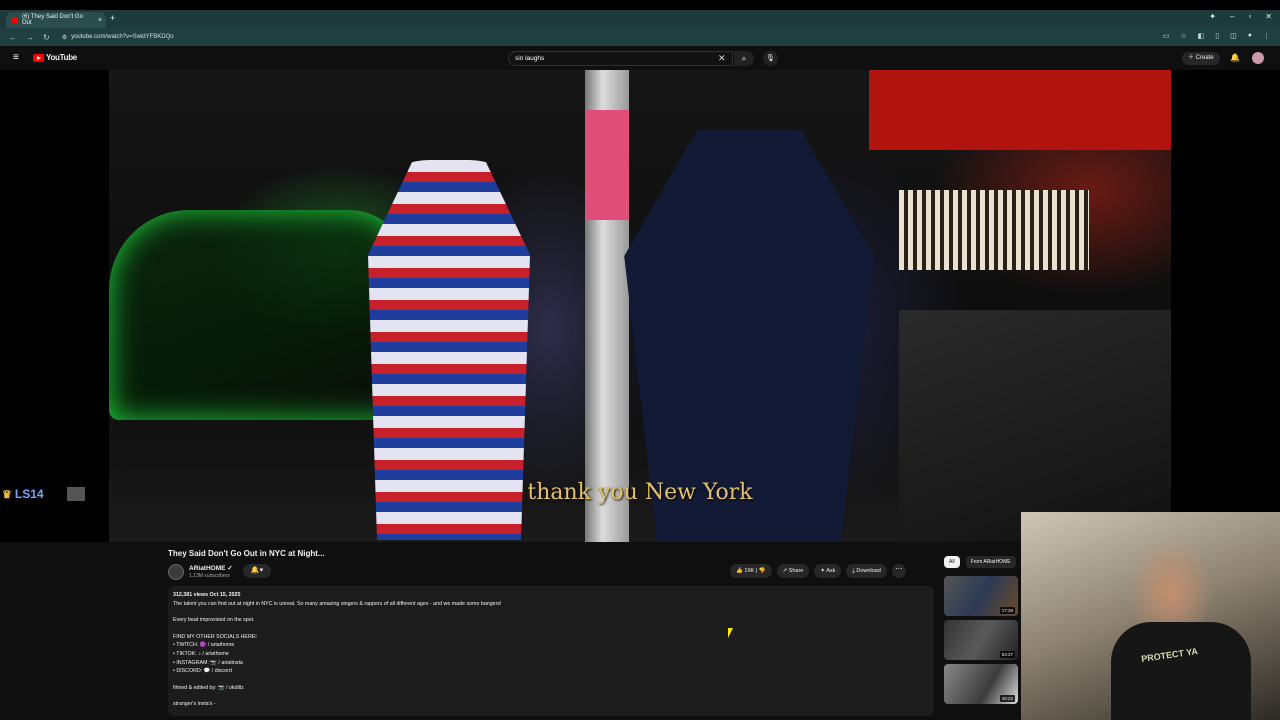  What do you see at coordinates (259, 315) in the screenshot?
I see `video-scene-car` at bounding box center [259, 315].